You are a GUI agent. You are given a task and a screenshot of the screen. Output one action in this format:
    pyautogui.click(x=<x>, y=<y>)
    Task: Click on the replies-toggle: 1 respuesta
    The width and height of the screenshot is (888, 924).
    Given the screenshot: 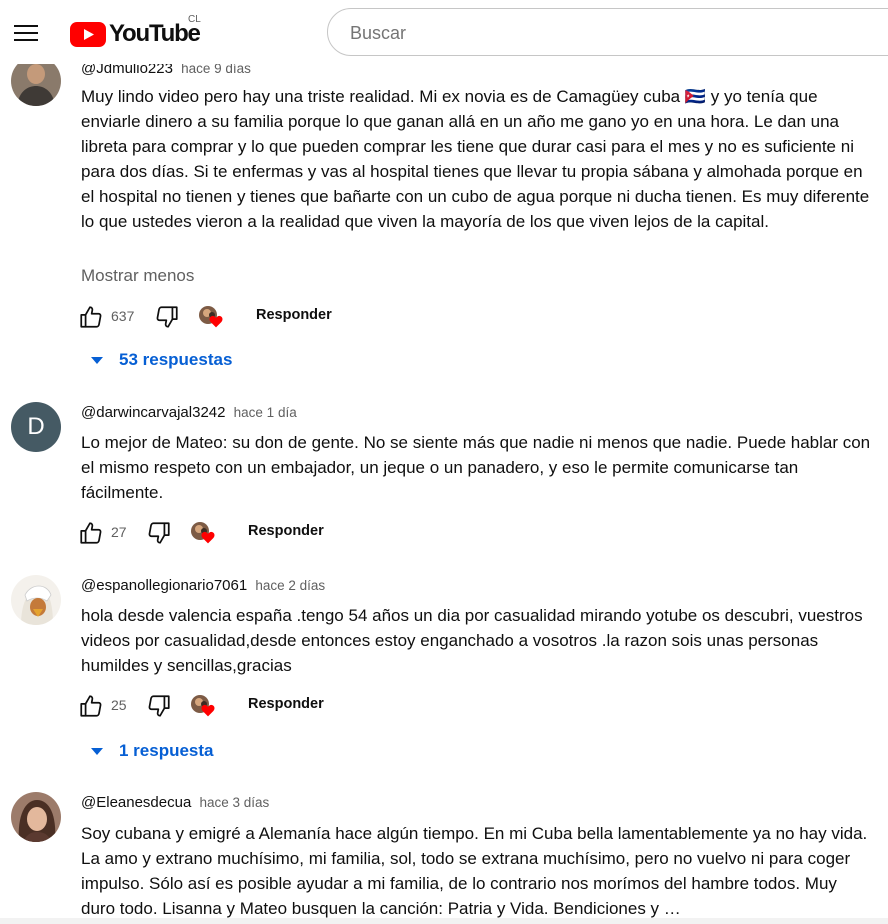 What is the action you would take?
    pyautogui.click(x=151, y=751)
    